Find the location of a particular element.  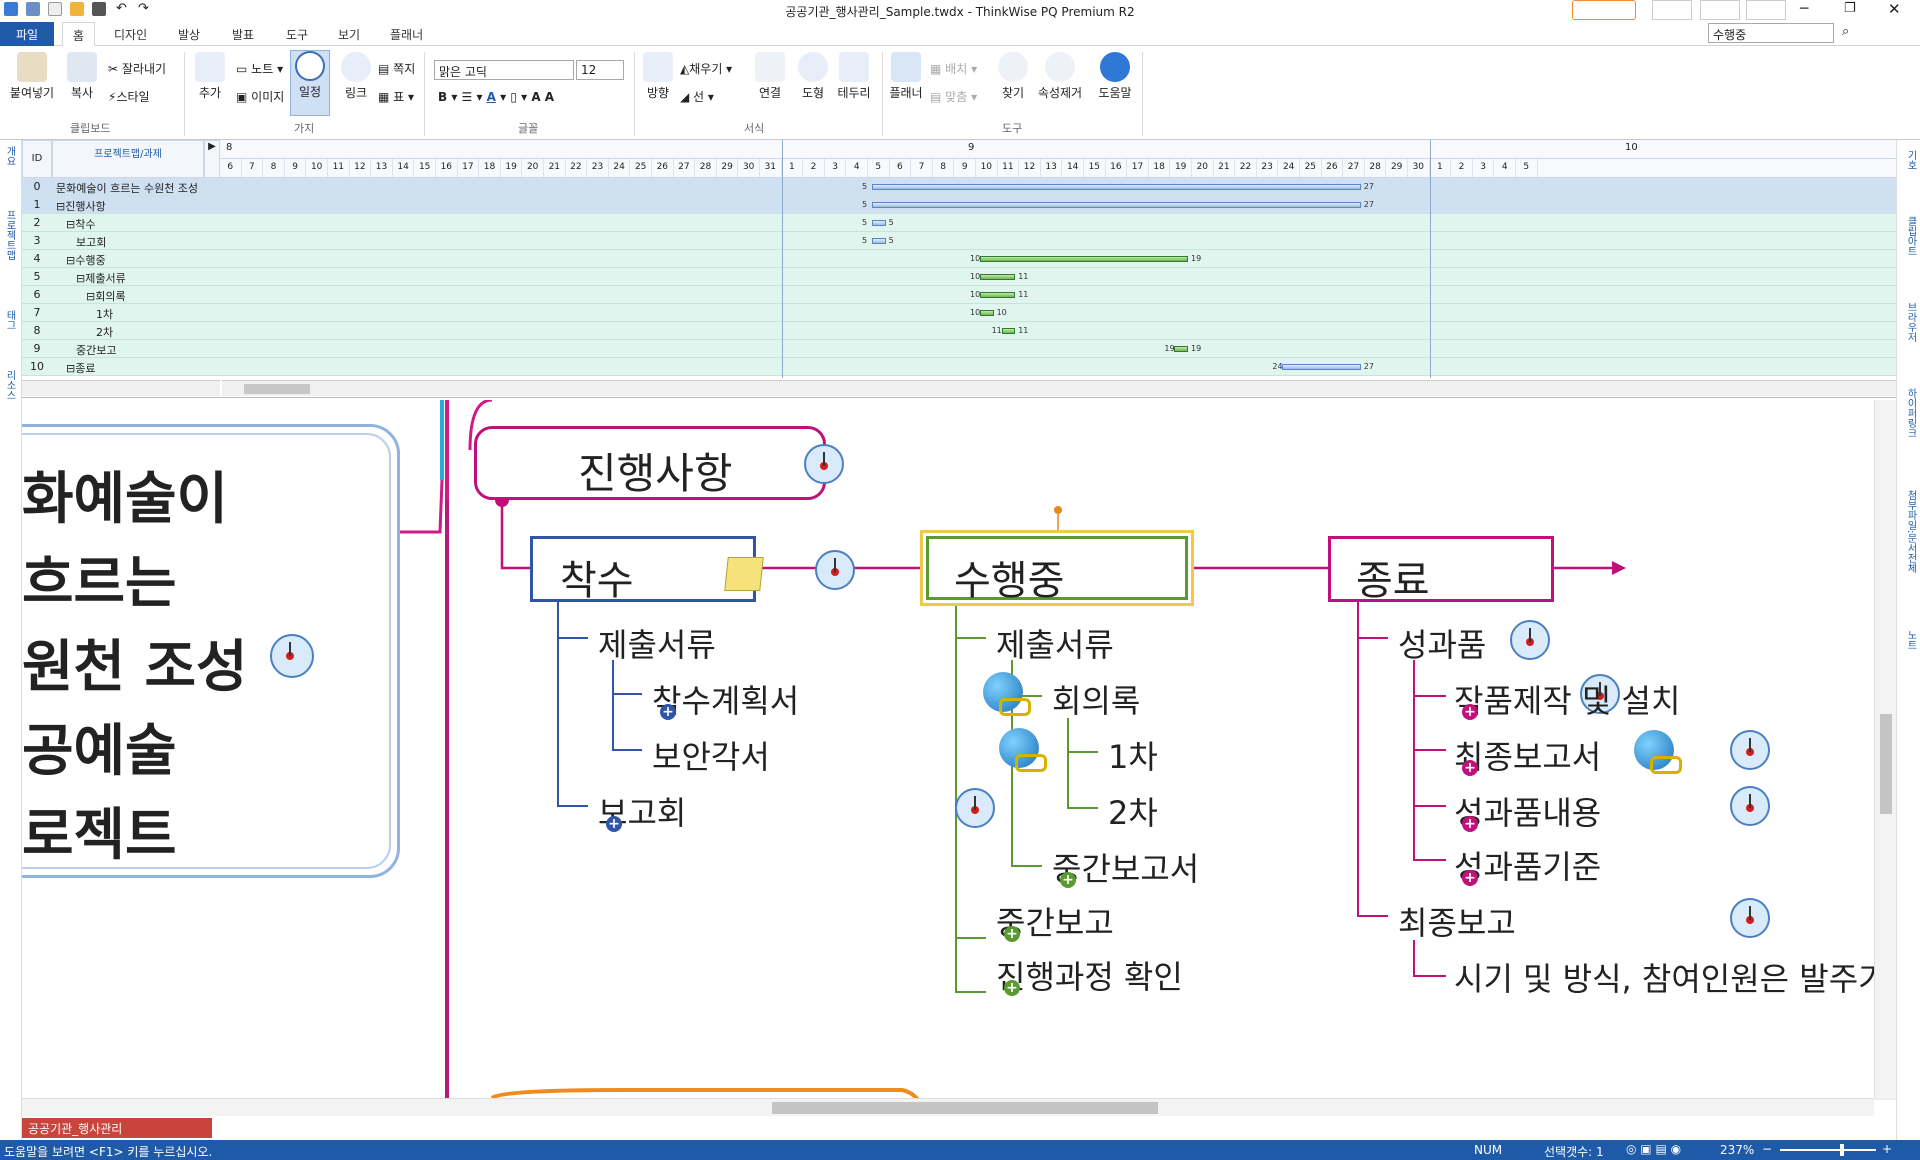

timeline-scrollbar is located at coordinates (1059, 388).